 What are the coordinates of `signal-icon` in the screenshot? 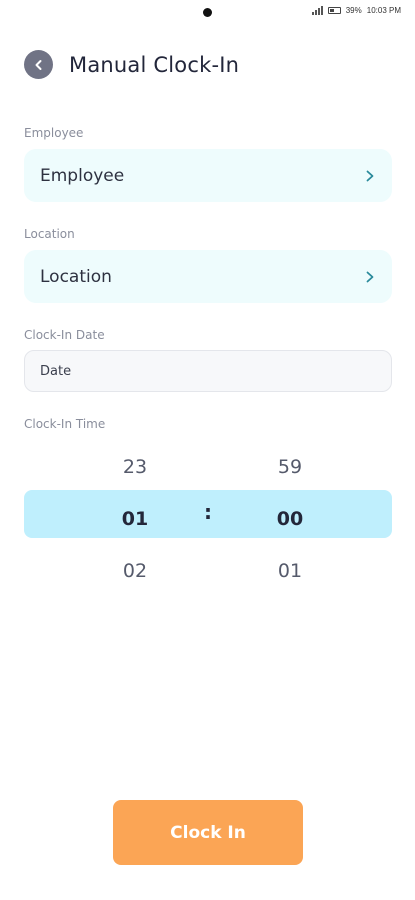 It's located at (317, 10).